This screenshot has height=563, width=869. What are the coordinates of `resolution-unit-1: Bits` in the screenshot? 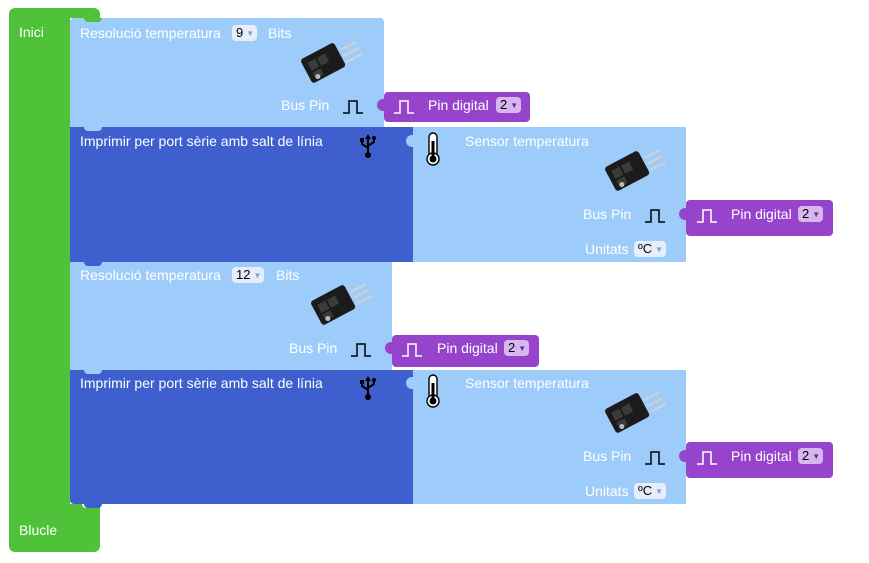 It's located at (280, 33).